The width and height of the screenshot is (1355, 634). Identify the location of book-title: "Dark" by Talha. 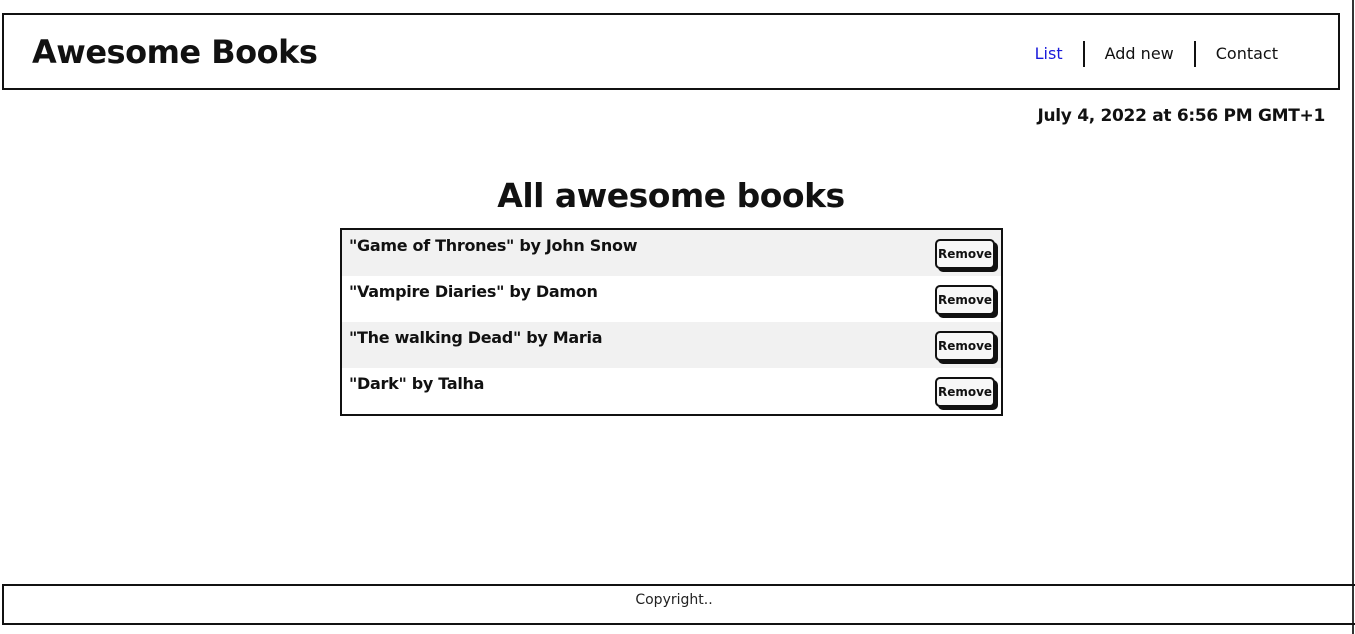
(417, 383).